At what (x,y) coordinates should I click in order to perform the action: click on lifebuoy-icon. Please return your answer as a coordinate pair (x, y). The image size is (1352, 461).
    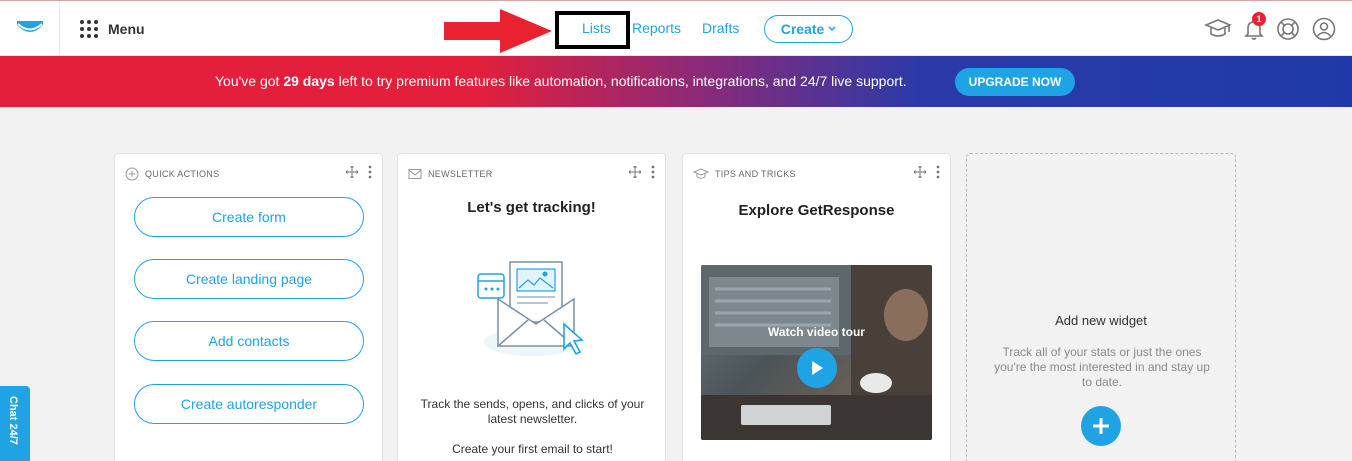
    Looking at the image, I should click on (1288, 29).